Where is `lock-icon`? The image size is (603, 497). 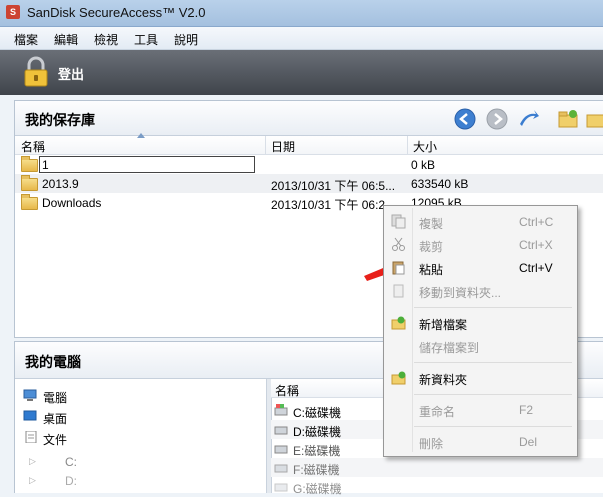
lock-icon is located at coordinates (36, 72).